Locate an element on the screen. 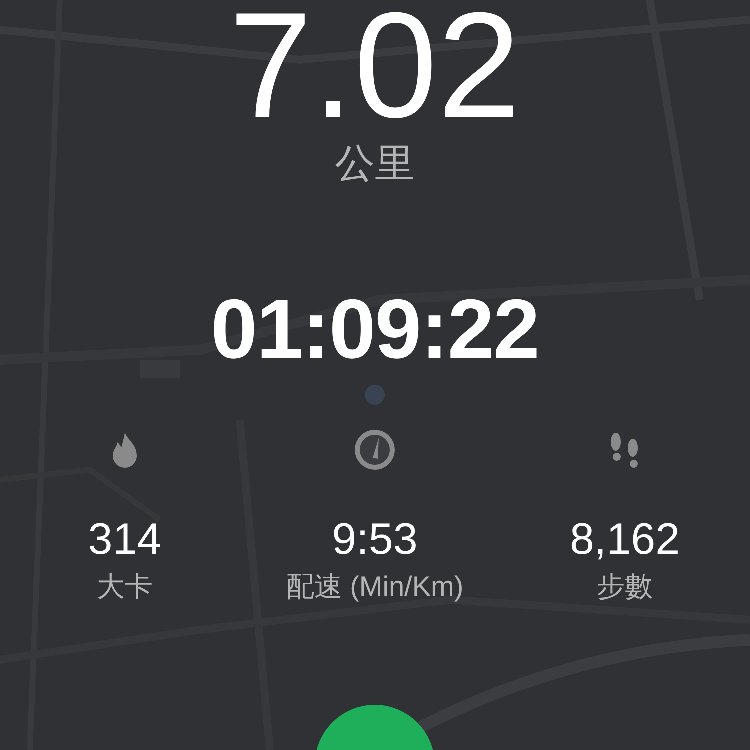 This screenshot has width=750, height=750. distance-value: 7.02 is located at coordinates (375, 65).